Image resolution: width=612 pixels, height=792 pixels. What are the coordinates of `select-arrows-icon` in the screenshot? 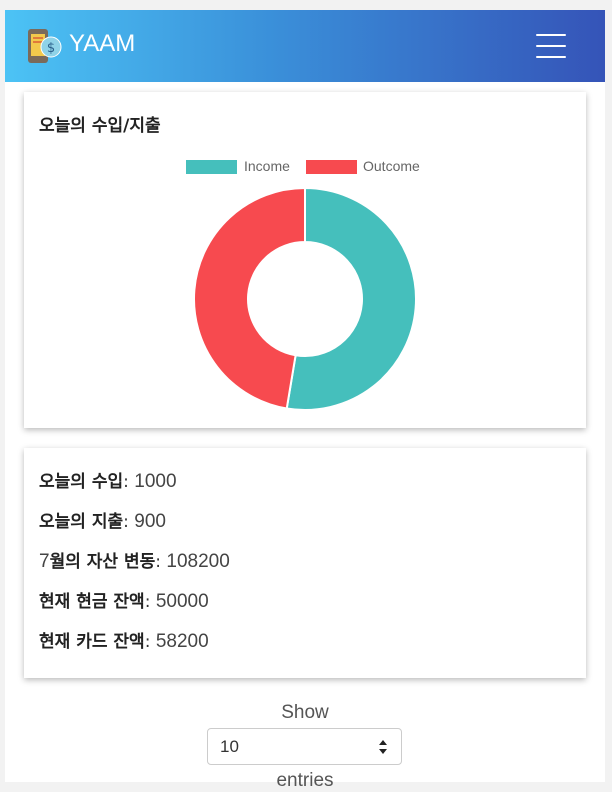 It's located at (383, 747).